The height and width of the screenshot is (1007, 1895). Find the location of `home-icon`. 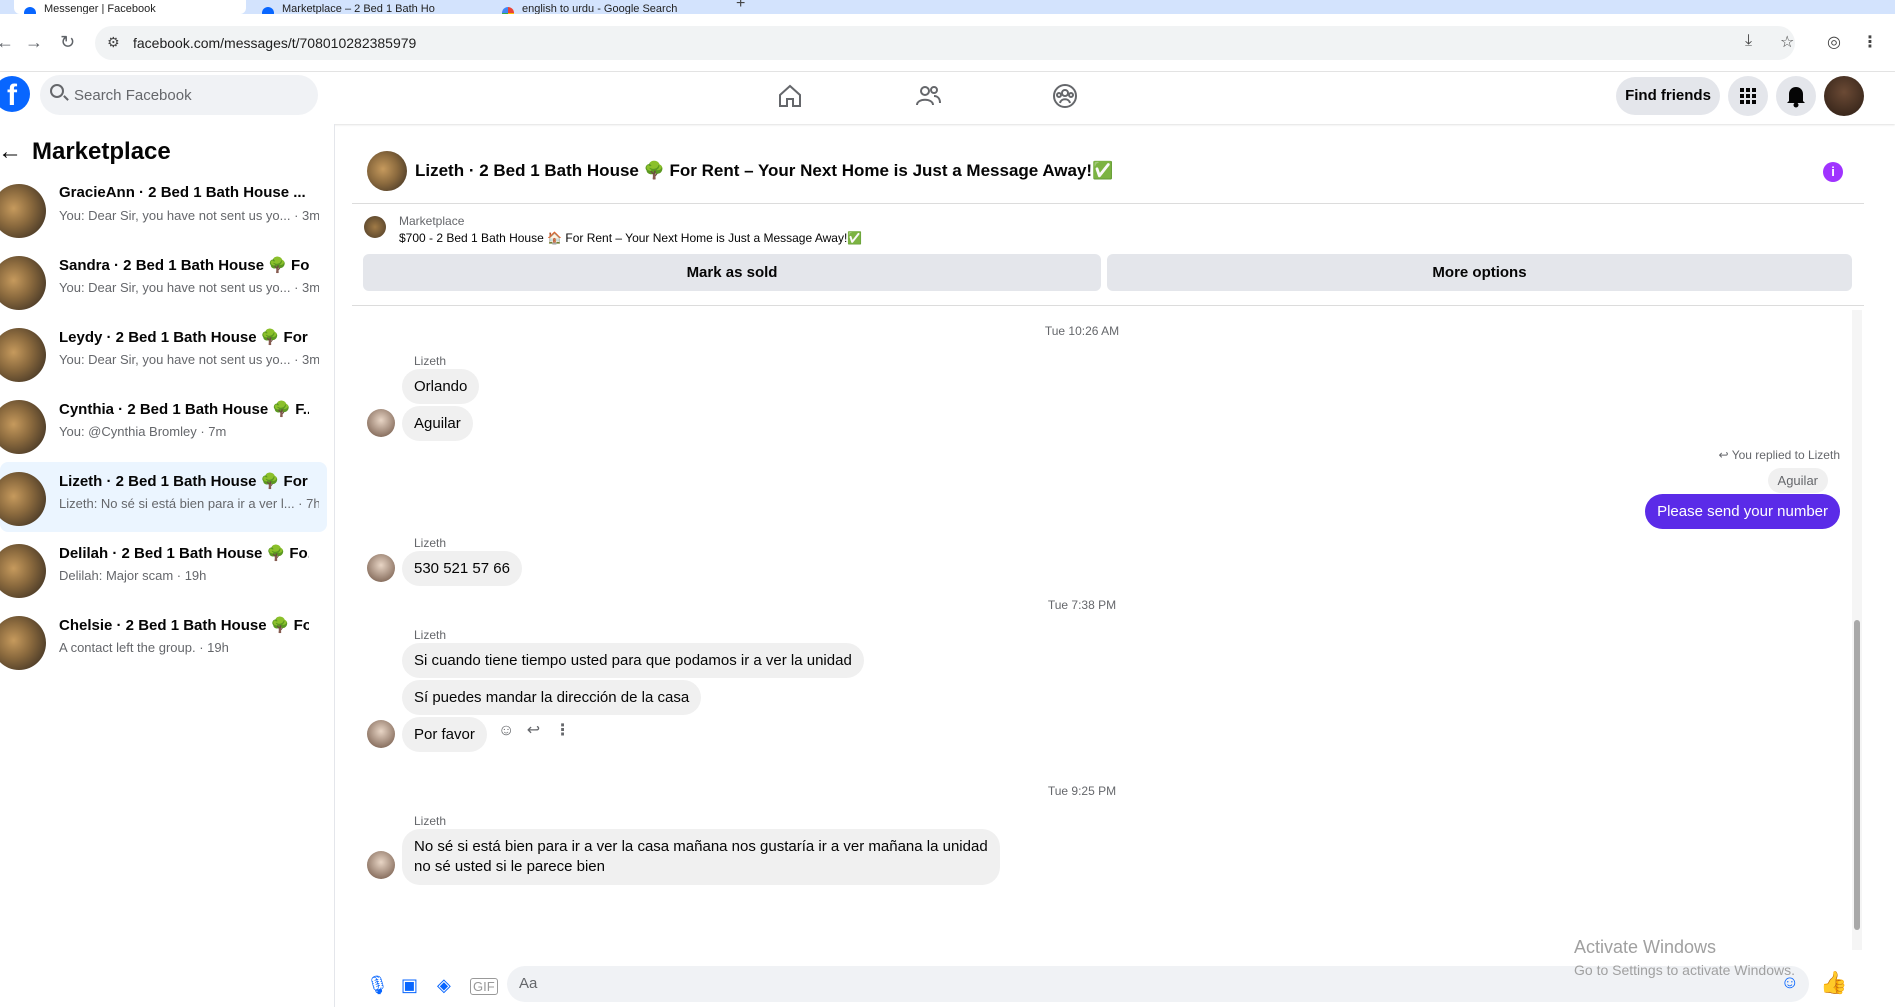

home-icon is located at coordinates (790, 96).